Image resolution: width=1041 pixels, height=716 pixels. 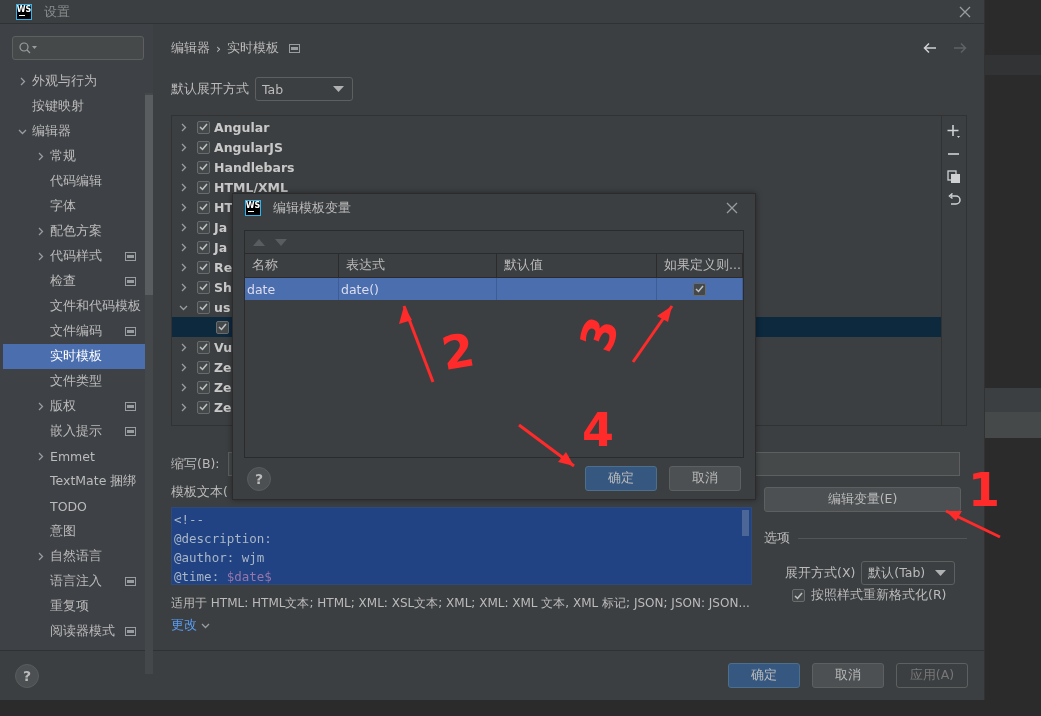 I want to click on expand-with-dropdown: 默认(Tab), so click(x=908, y=573).